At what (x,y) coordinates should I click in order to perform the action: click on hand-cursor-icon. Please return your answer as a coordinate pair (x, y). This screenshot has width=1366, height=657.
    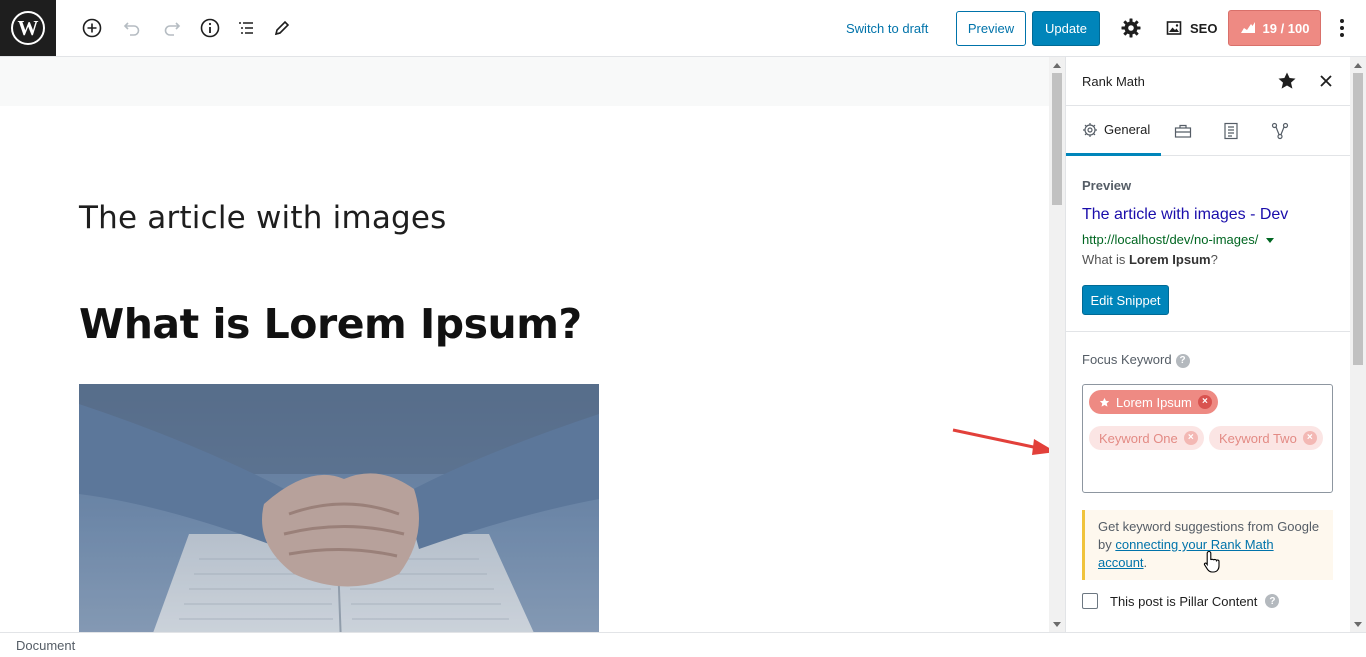
    Looking at the image, I should click on (1211, 561).